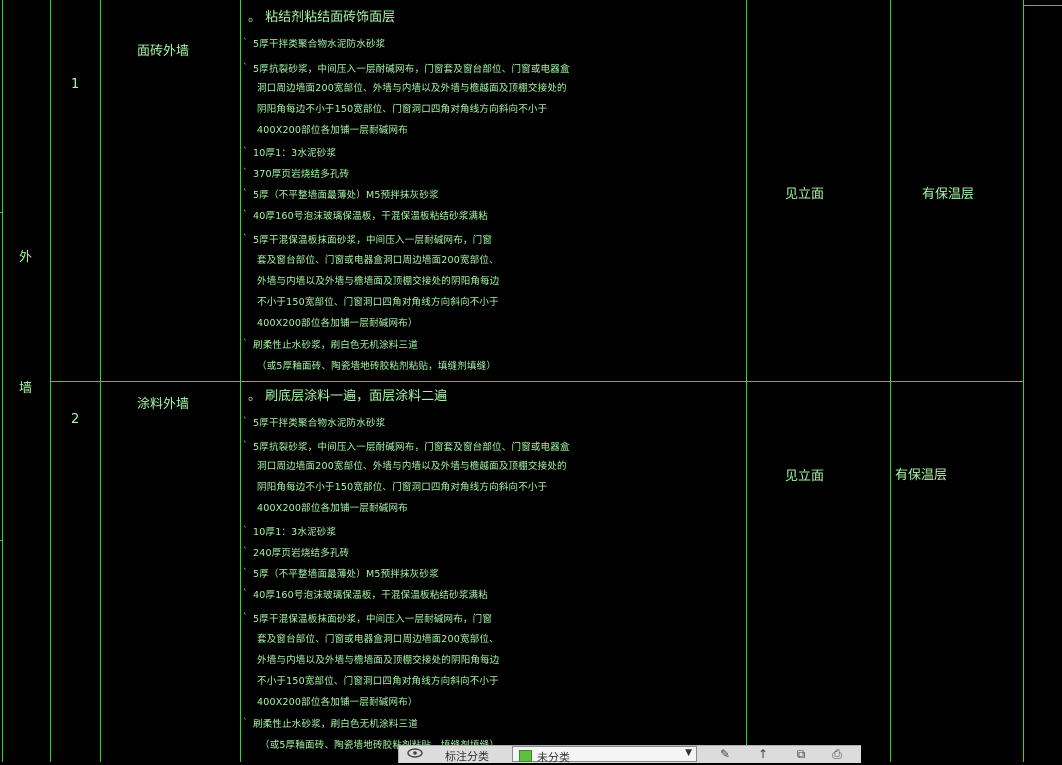  I want to click on category-char-2: 墙, so click(26, 388).